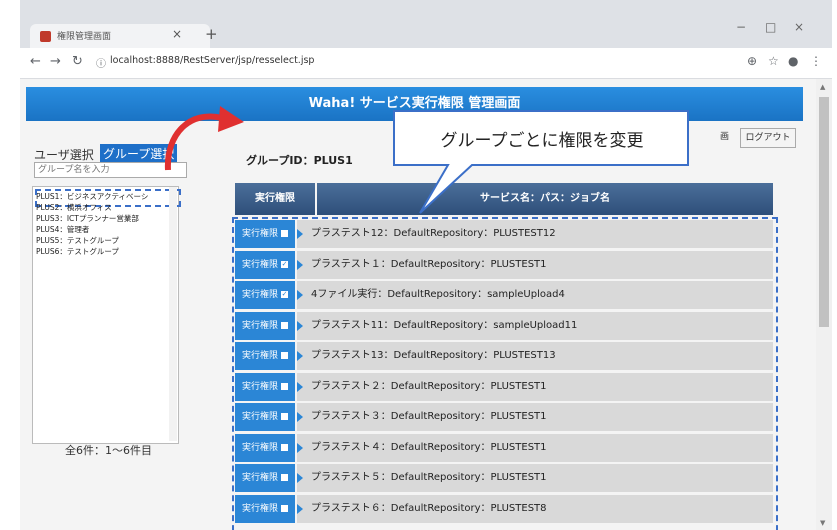 Image resolution: width=837 pixels, height=530 pixels. Describe the element at coordinates (204, 138) in the screenshot. I see `curved-arrow-icon` at that location.